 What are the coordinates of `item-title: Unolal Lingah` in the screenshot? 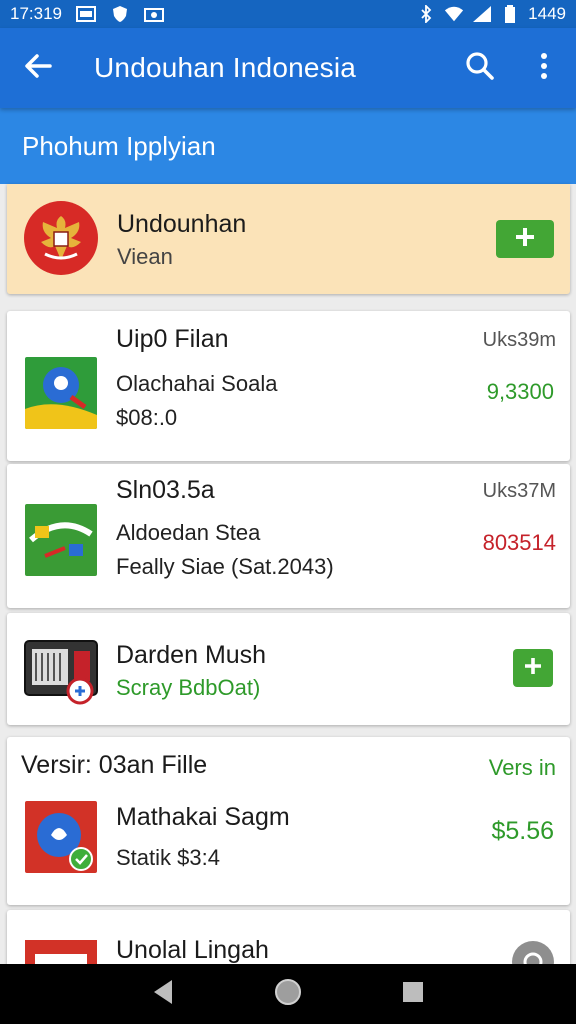 It's located at (192, 950).